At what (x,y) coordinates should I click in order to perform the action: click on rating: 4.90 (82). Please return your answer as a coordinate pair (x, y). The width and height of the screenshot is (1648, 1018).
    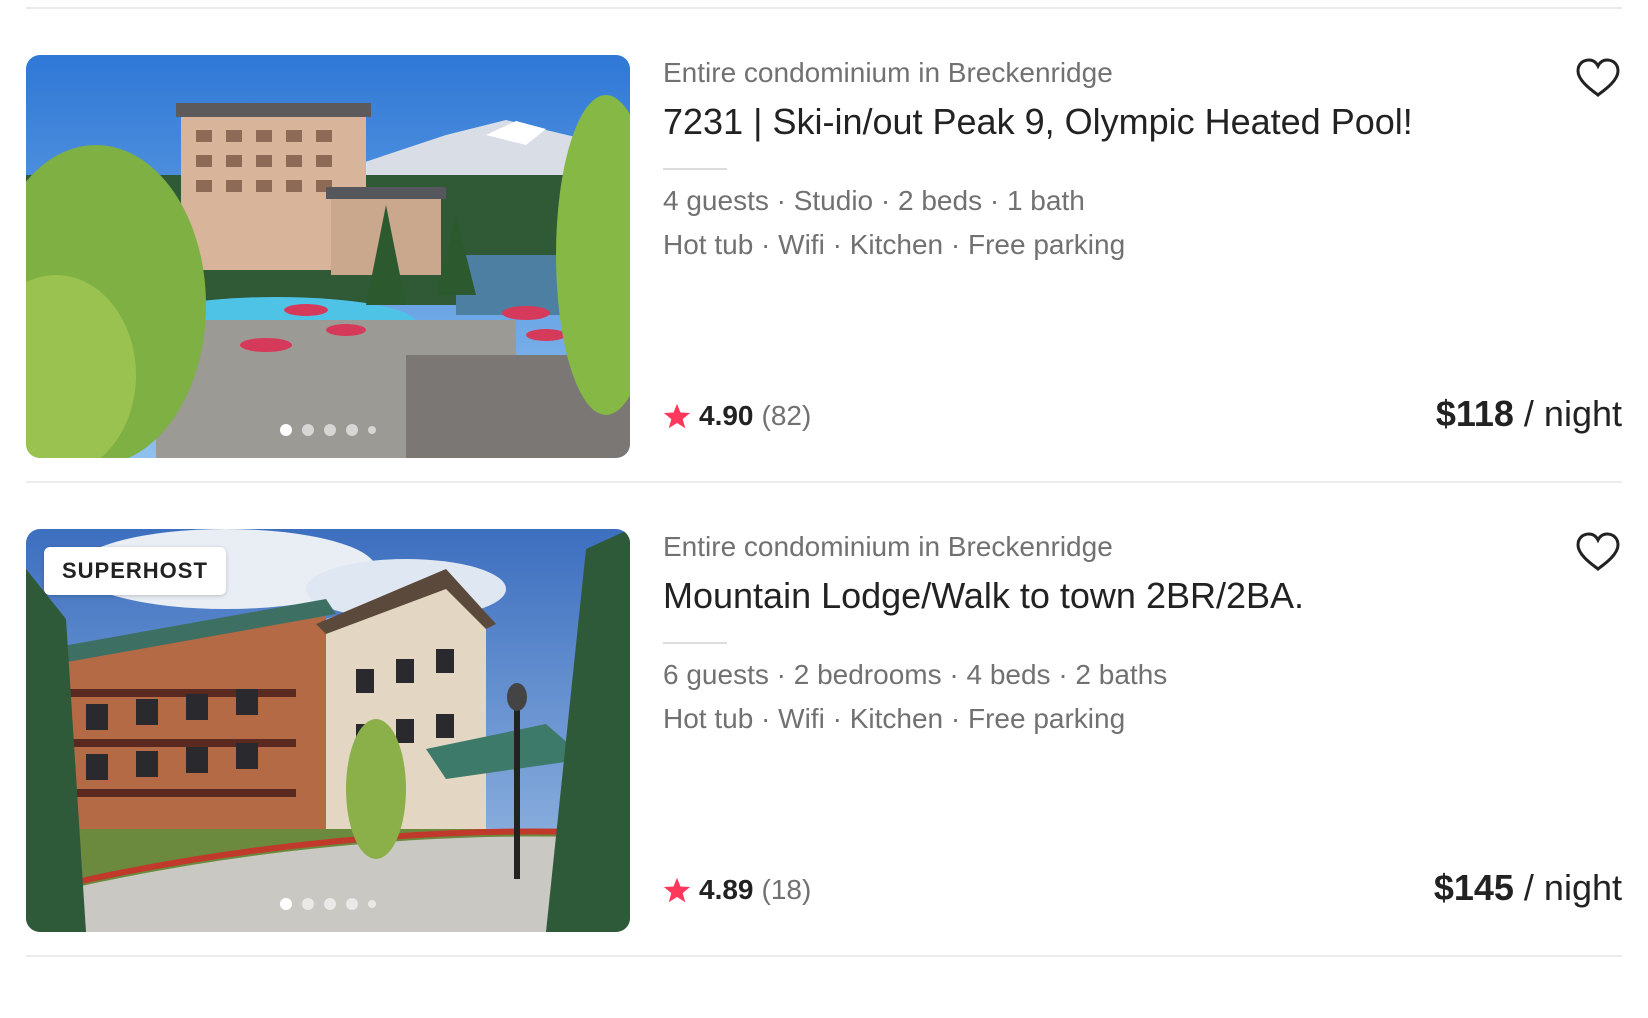
    Looking at the image, I should click on (737, 416).